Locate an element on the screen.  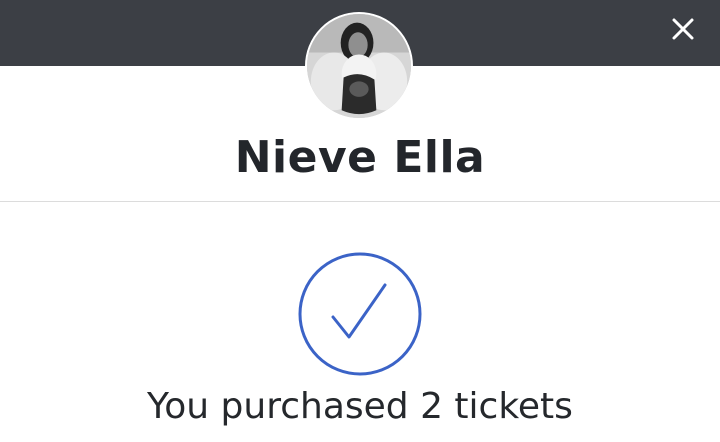
avatar is located at coordinates (359, 66).